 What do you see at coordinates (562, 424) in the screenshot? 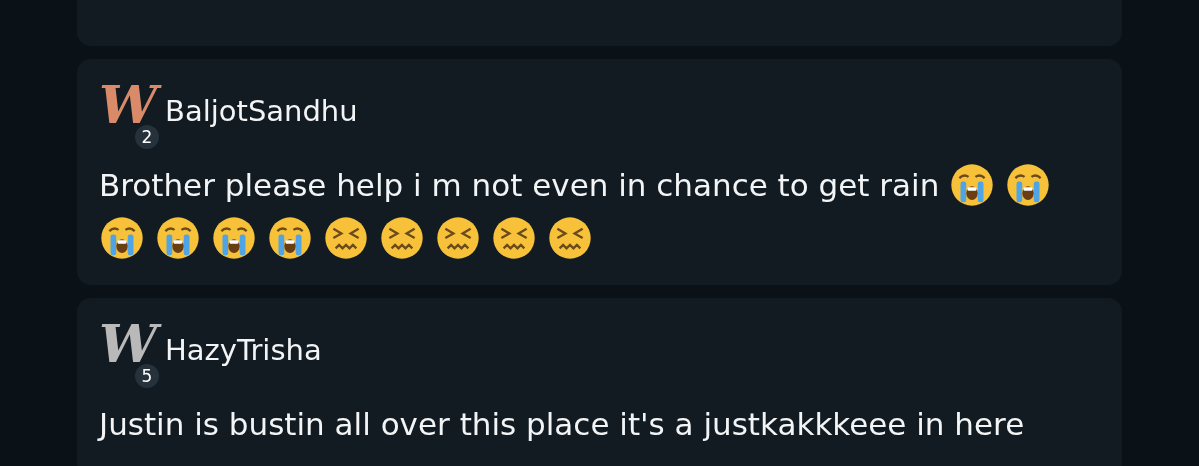
I see `message-text: Justin is bustin all over this place it's a justkakkkeee in here` at bounding box center [562, 424].